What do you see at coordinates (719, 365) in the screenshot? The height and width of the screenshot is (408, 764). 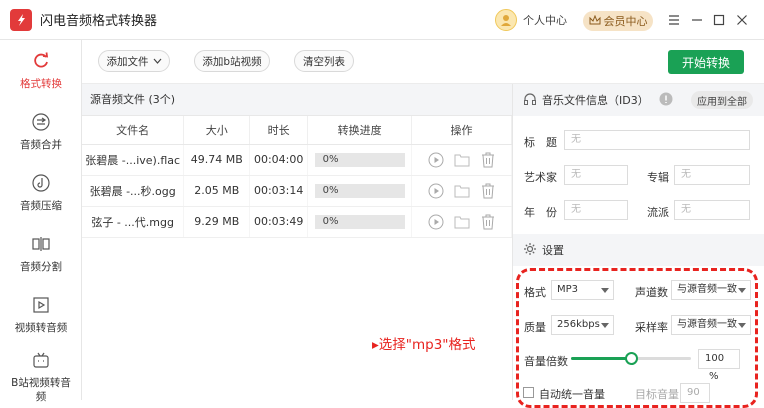 I see `volume-input: 100 %` at bounding box center [719, 365].